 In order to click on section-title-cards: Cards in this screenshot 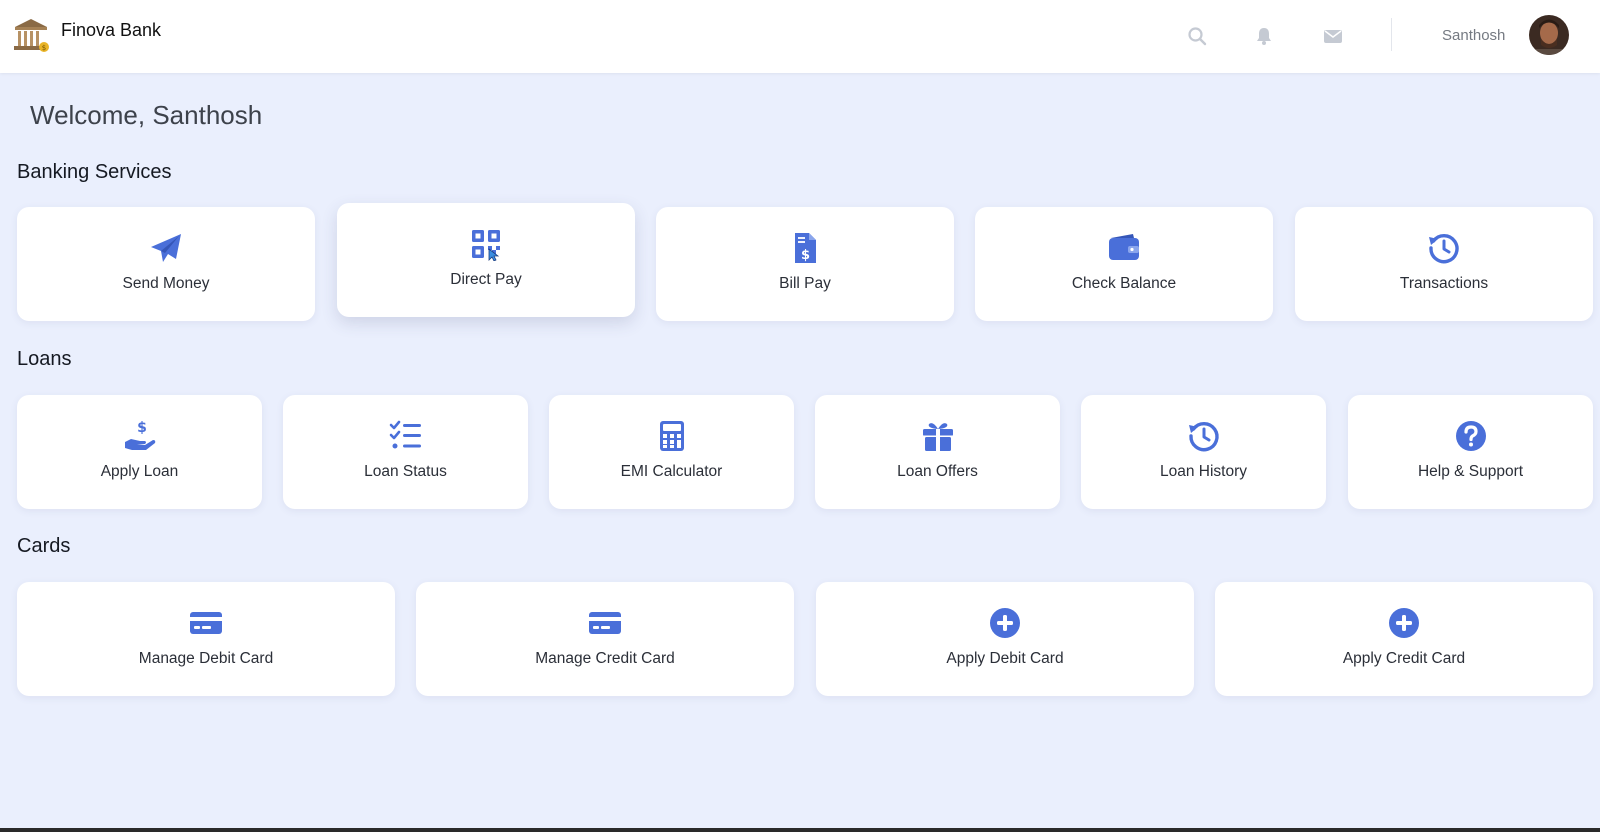, I will do `click(44, 546)`.